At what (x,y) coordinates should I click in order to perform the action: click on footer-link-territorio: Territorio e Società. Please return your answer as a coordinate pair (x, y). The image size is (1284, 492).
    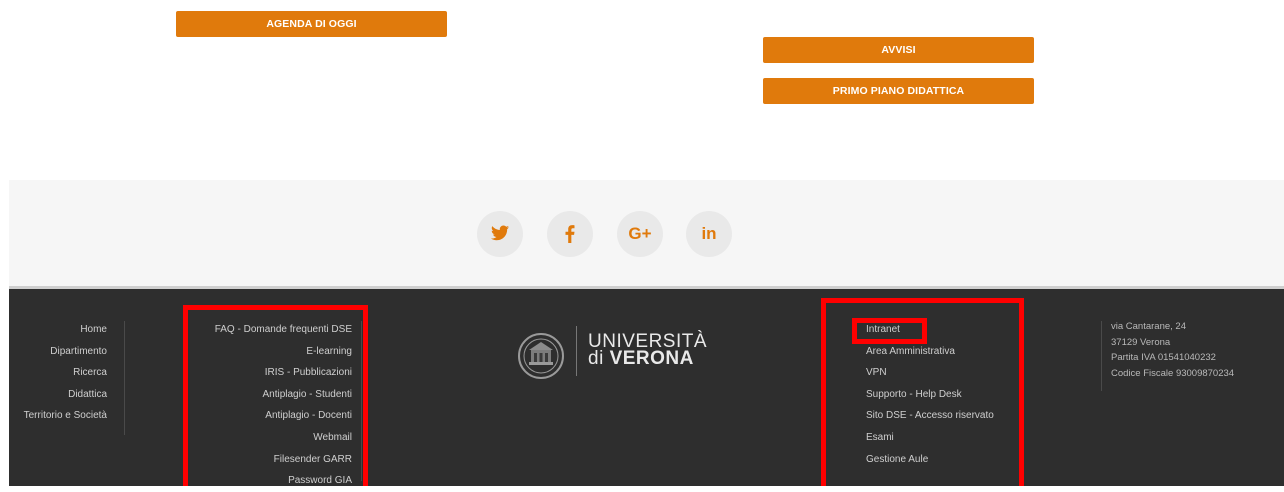
    Looking at the image, I should click on (53, 416).